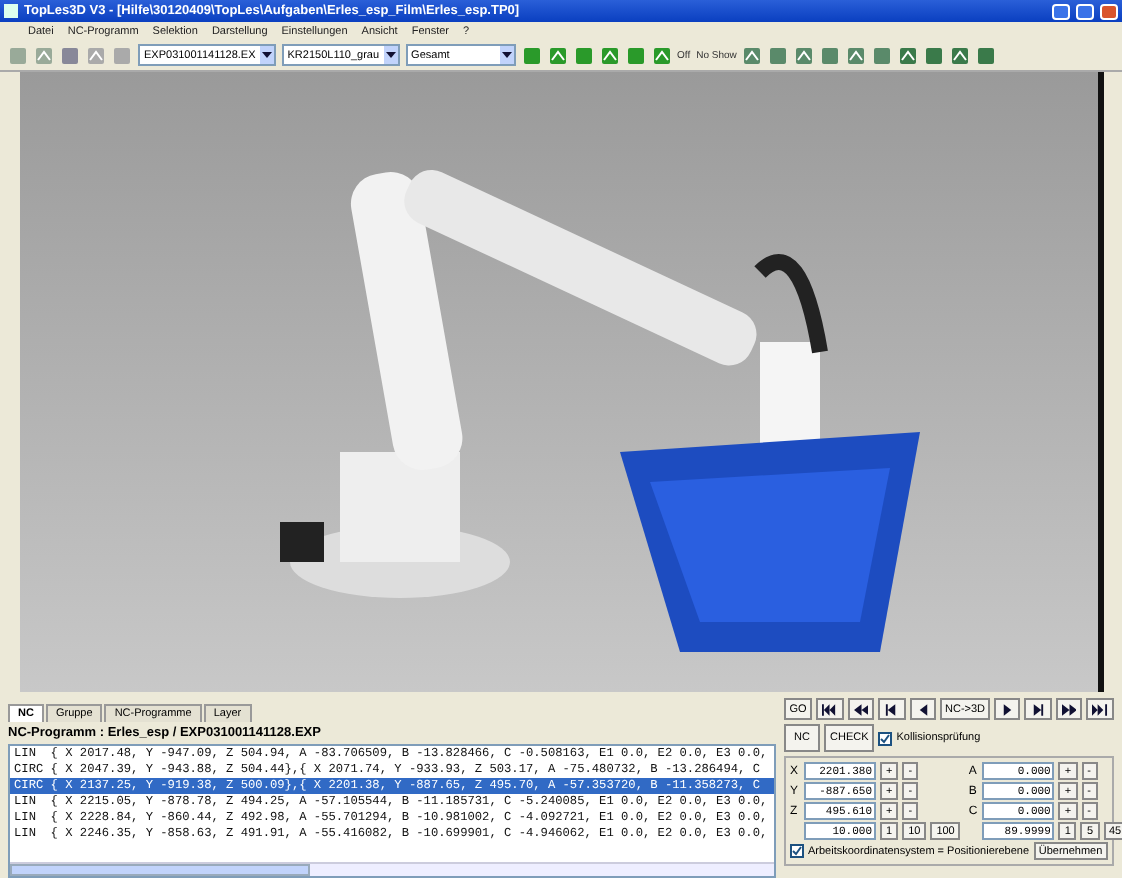 Image resolution: width=1122 pixels, height=878 pixels. I want to click on app-icon, so click(11, 11).